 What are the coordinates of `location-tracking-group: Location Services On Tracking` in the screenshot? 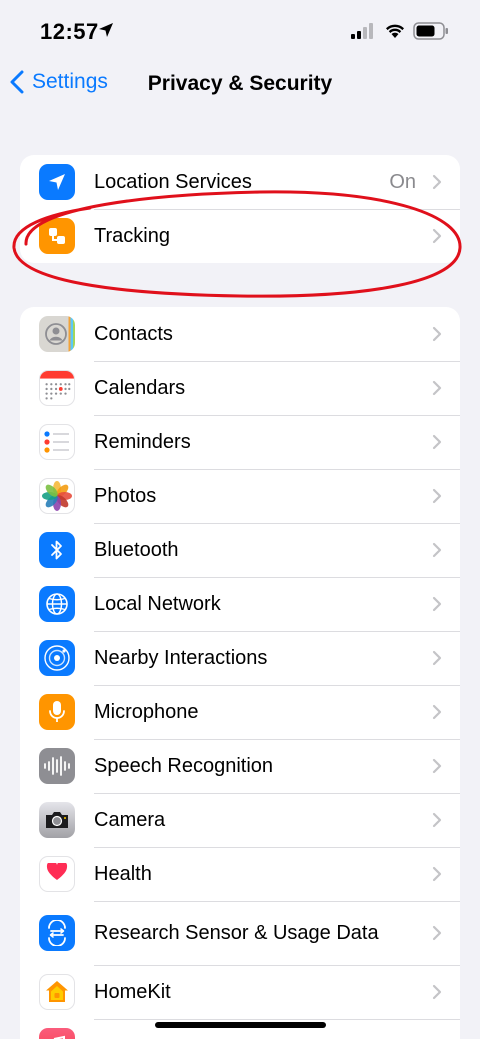 It's located at (240, 209).